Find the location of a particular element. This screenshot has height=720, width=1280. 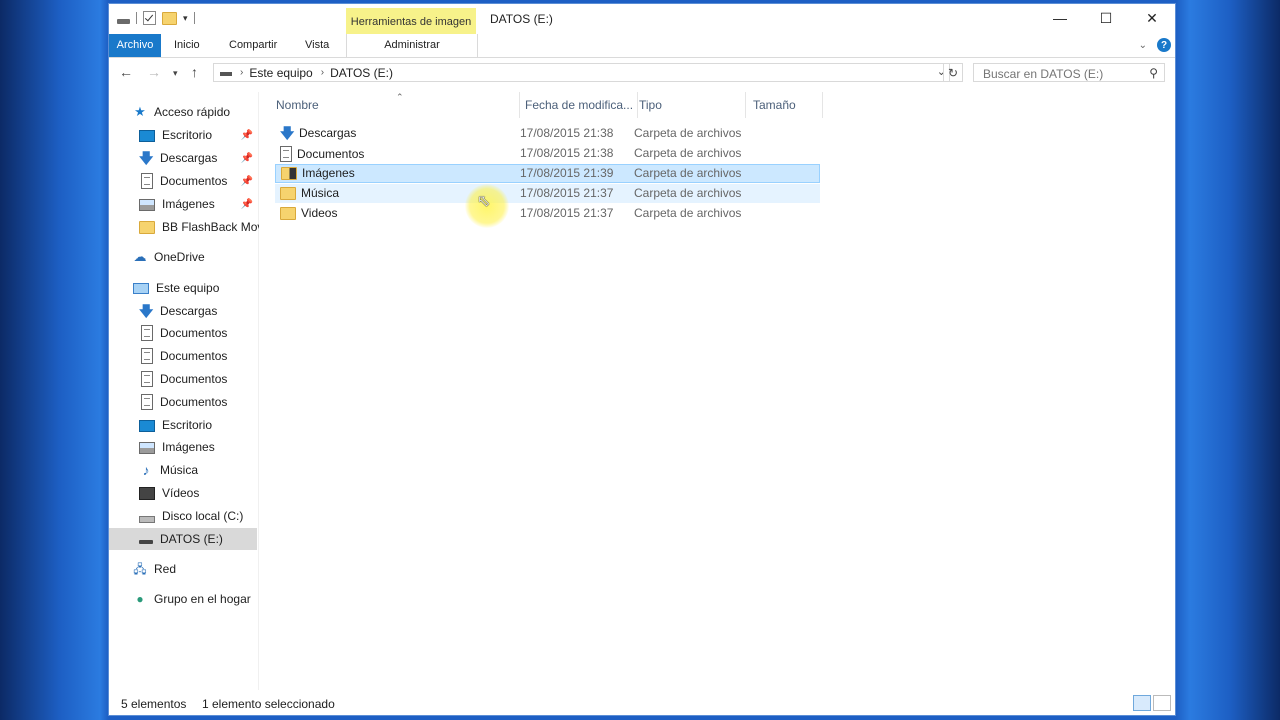

nav-item-documentos-2: Documentos is located at coordinates (183, 356).